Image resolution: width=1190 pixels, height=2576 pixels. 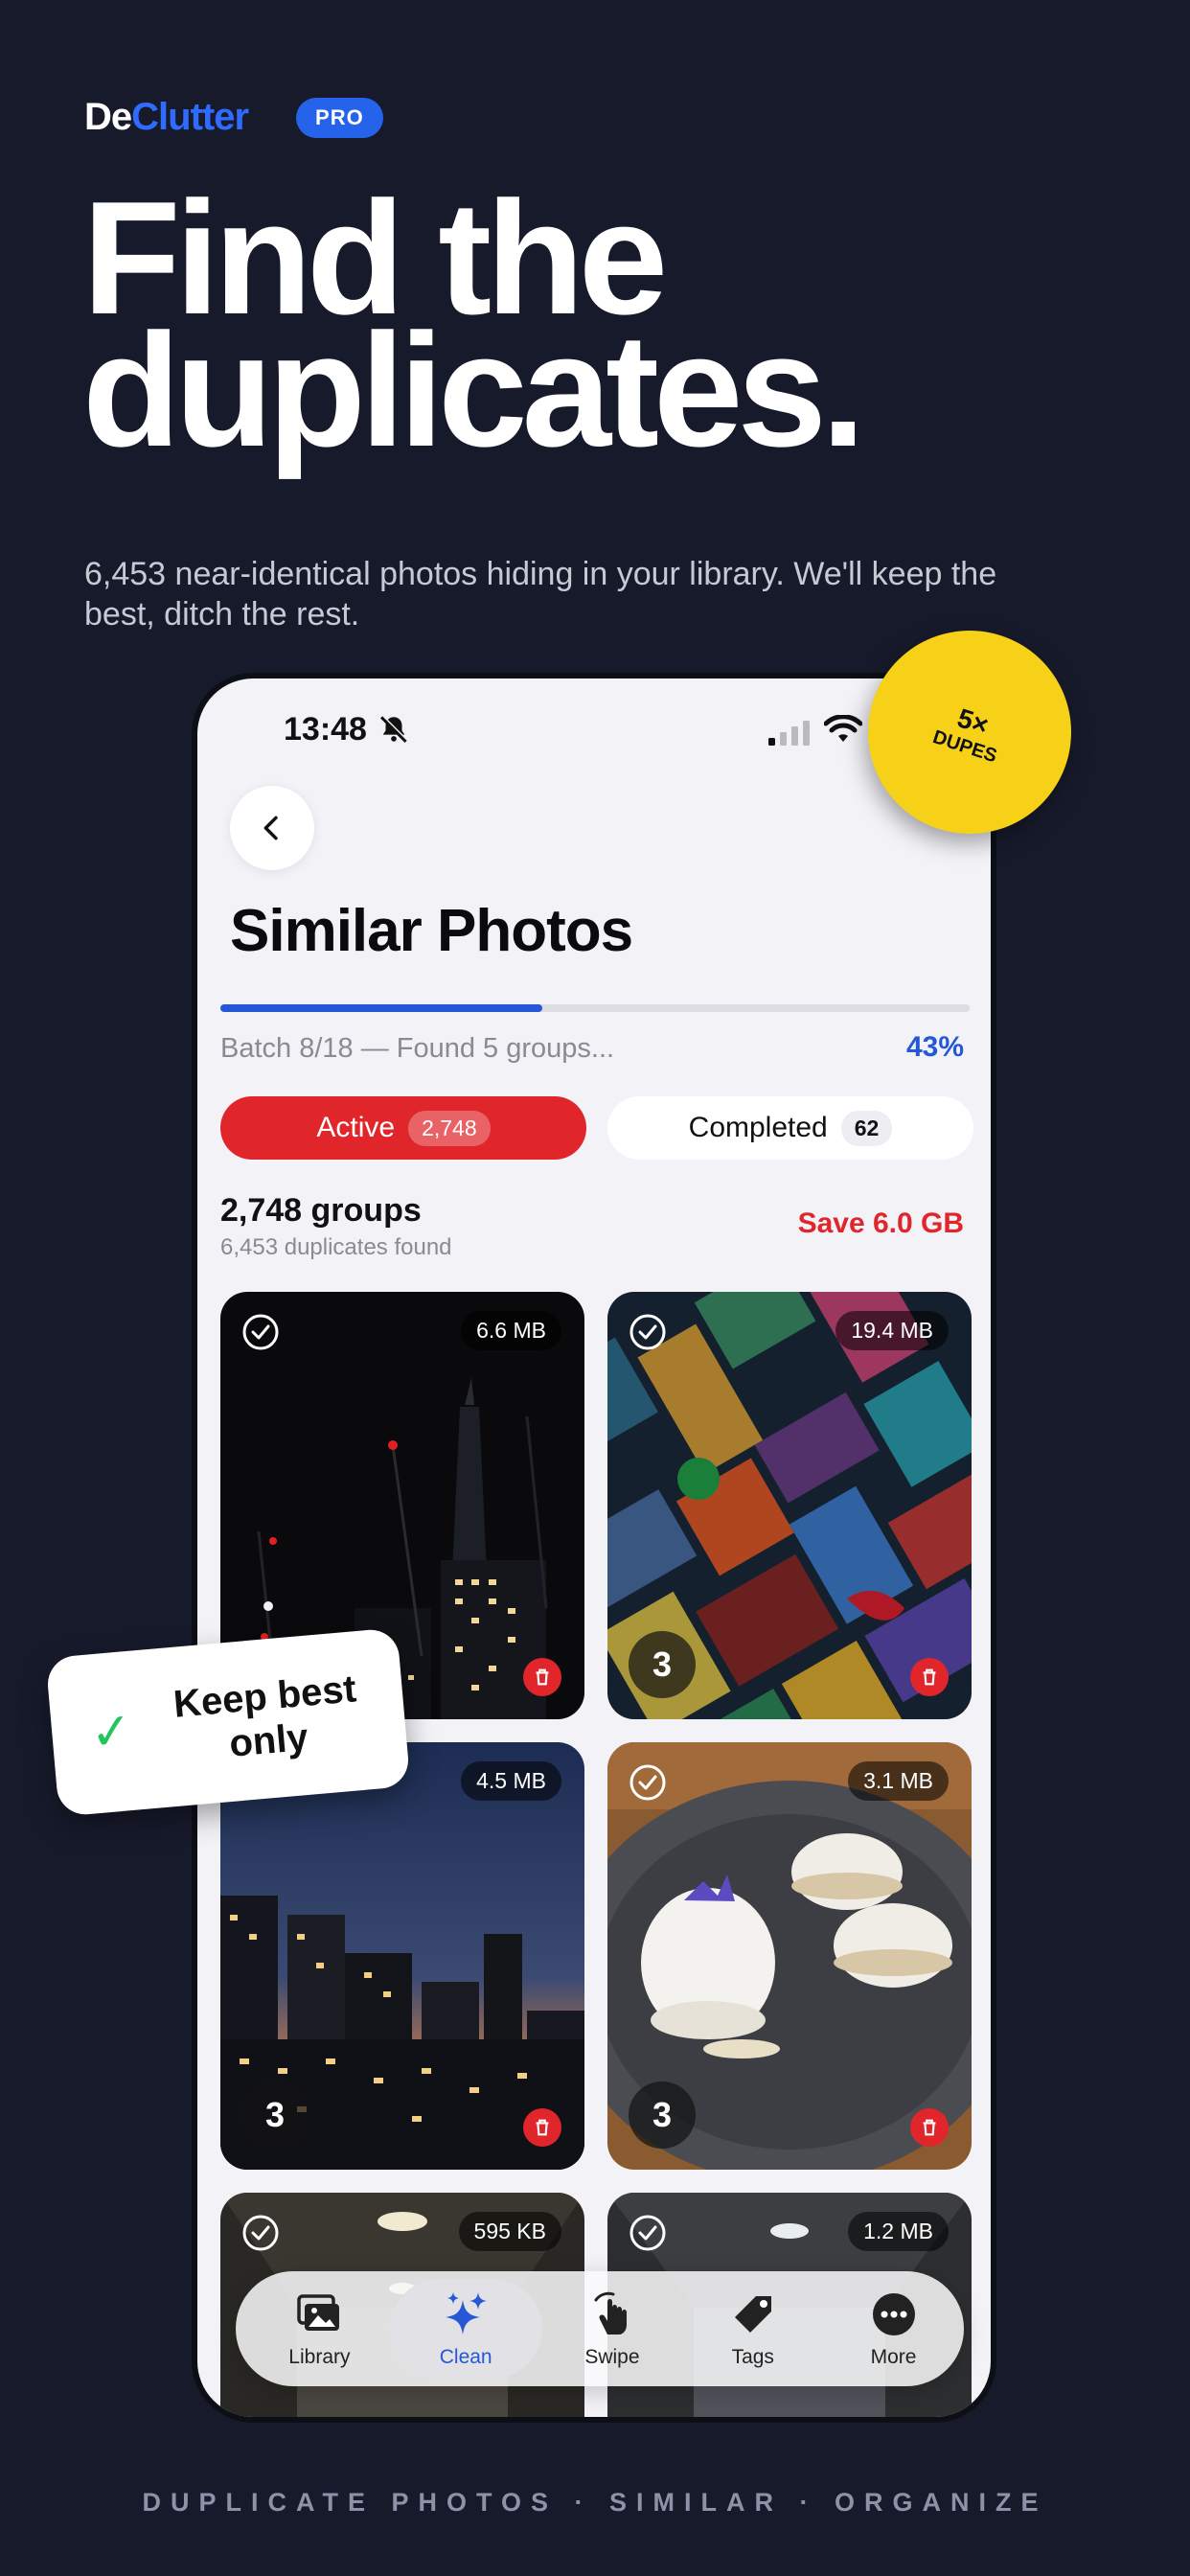 What do you see at coordinates (321, 1210) in the screenshot?
I see `groups-count: 2,748 groups` at bounding box center [321, 1210].